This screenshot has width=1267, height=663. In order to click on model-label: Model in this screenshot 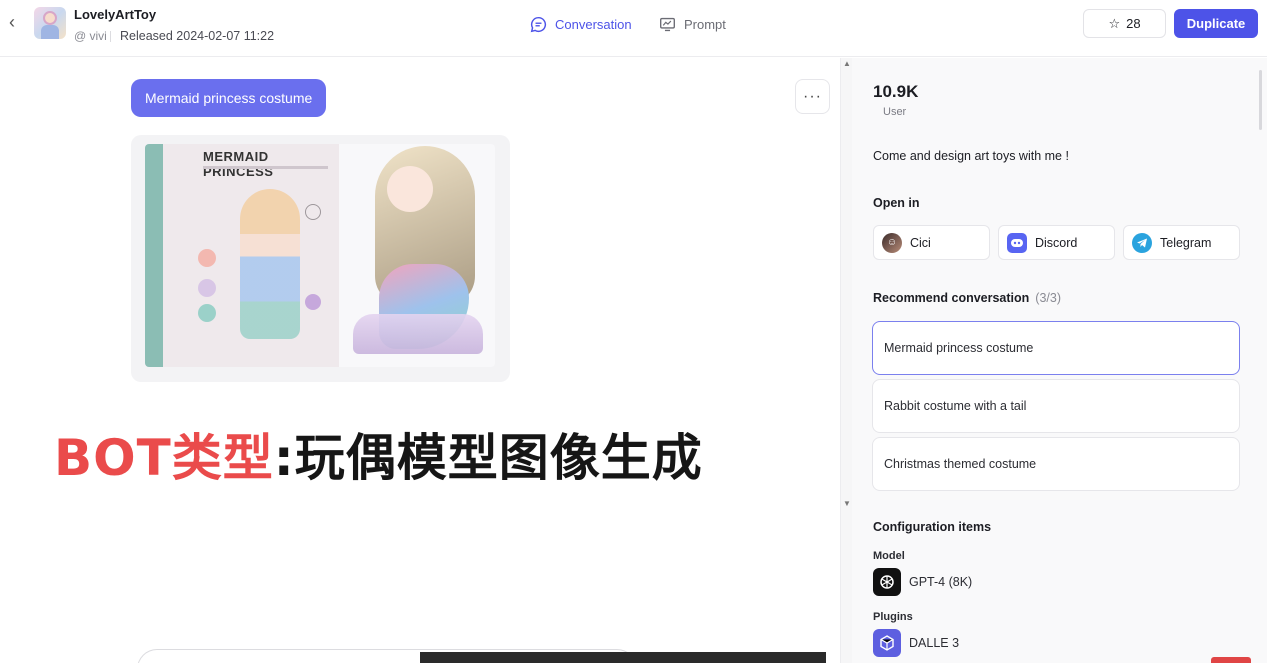, I will do `click(889, 556)`.